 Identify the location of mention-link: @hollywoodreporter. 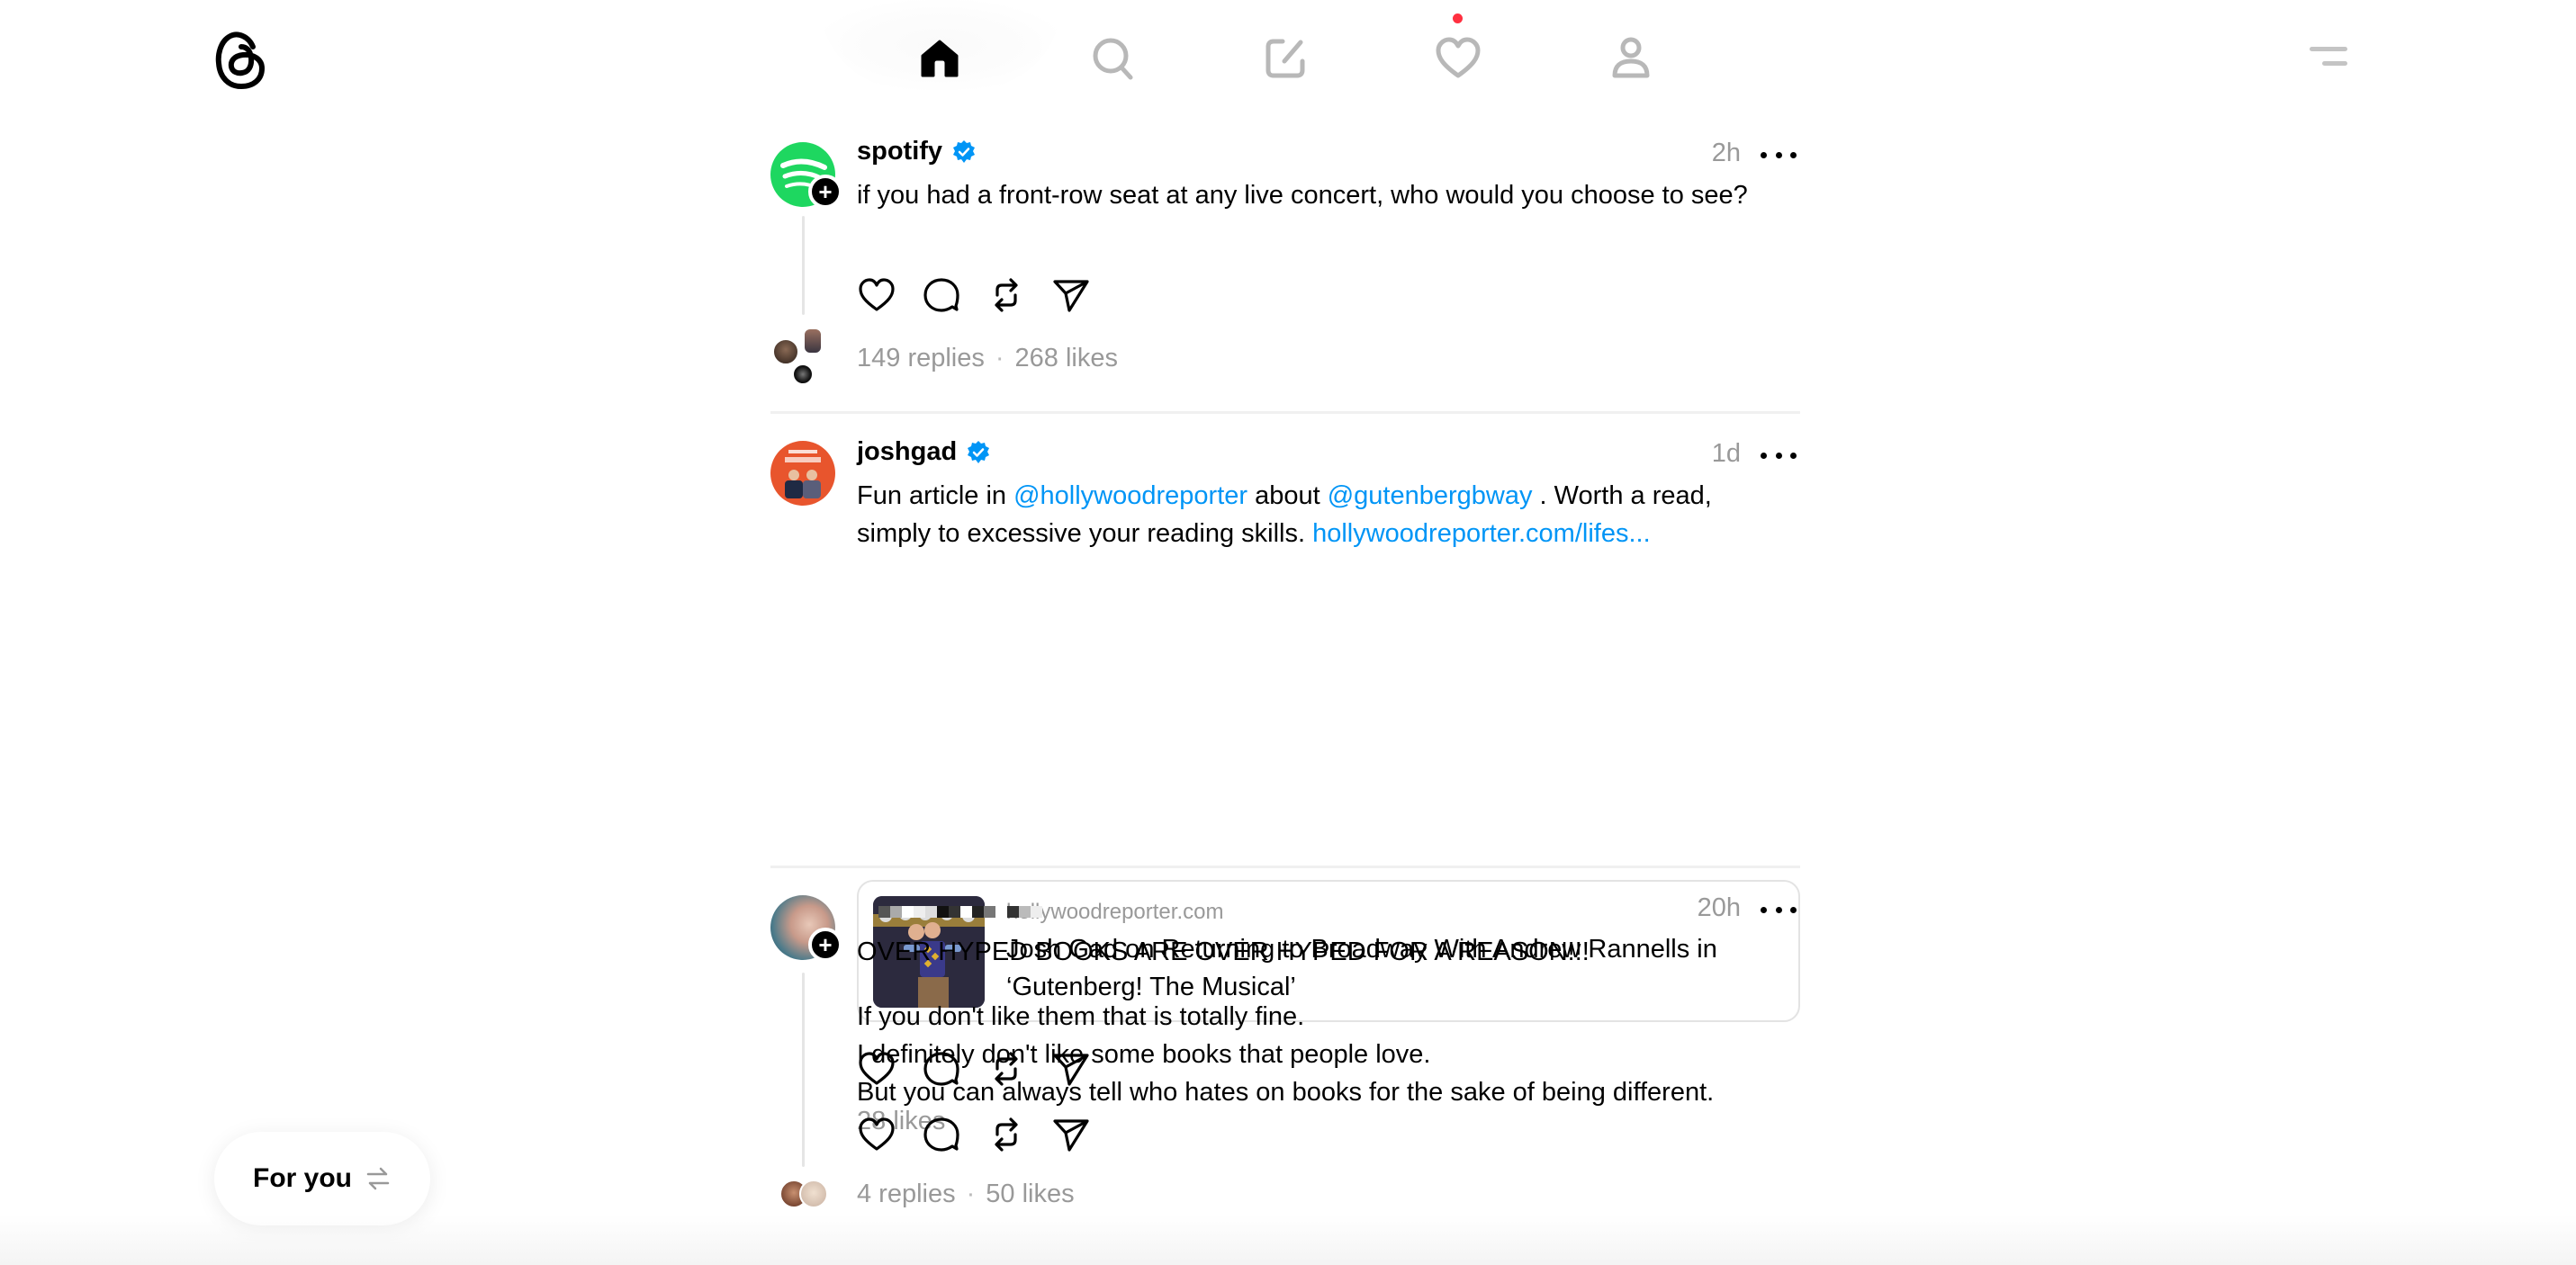
(1130, 495).